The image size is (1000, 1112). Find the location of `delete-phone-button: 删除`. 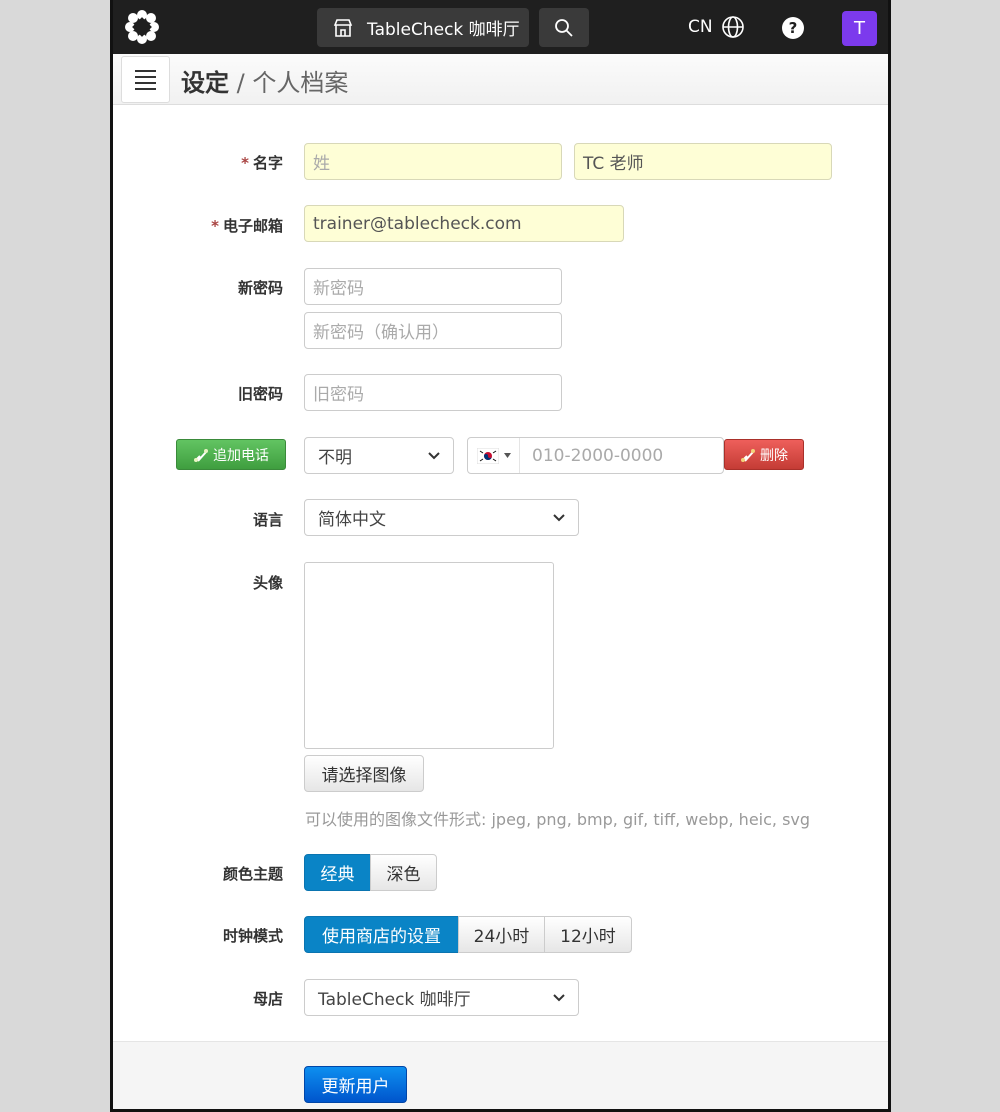

delete-phone-button: 删除 is located at coordinates (764, 454).